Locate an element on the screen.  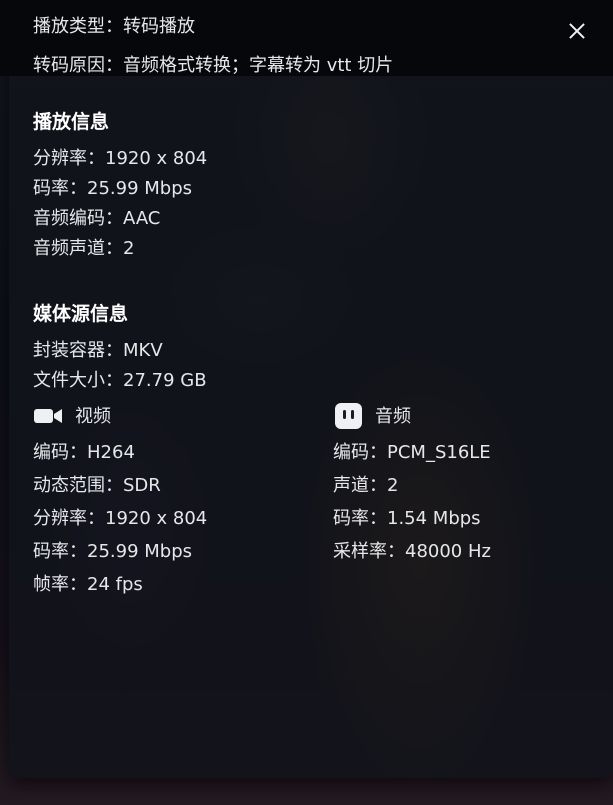
audio-equalizer-icon is located at coordinates (348, 416).